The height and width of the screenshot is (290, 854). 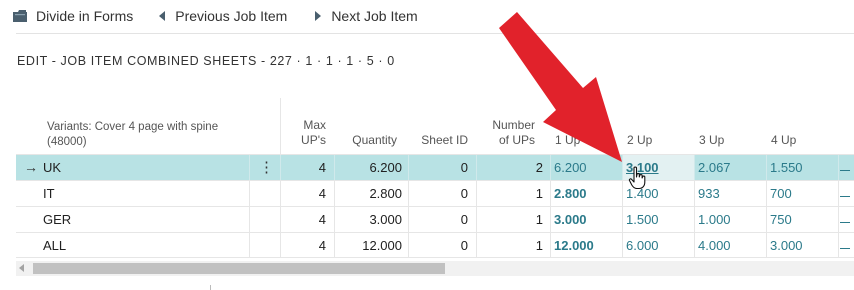 I want to click on divide-in-forms-label: Divide in Forms, so click(x=85, y=16).